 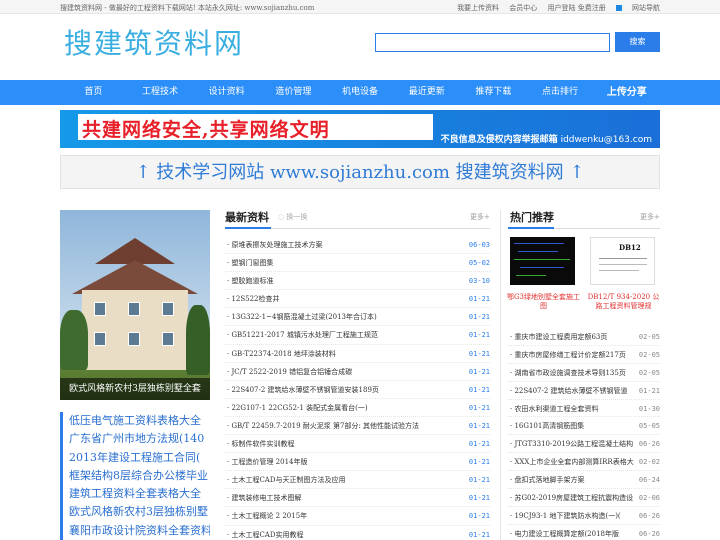 I want to click on table-row: · 重庆市房屋修缮工程计价定额217页 02-05, so click(x=584, y=355).